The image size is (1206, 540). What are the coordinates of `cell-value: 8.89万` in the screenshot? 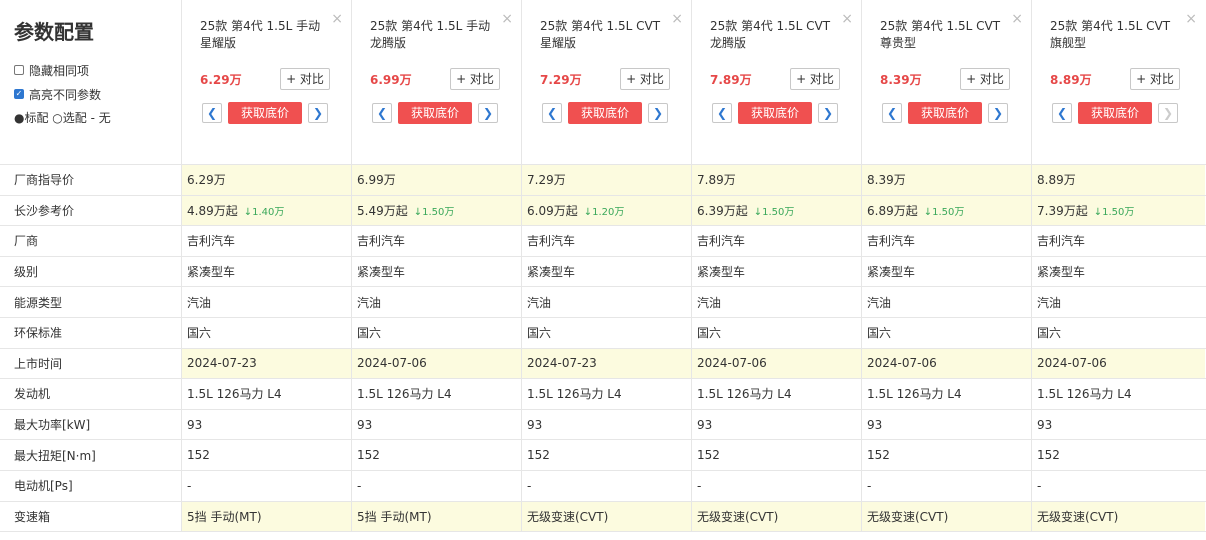 It's located at (1056, 180).